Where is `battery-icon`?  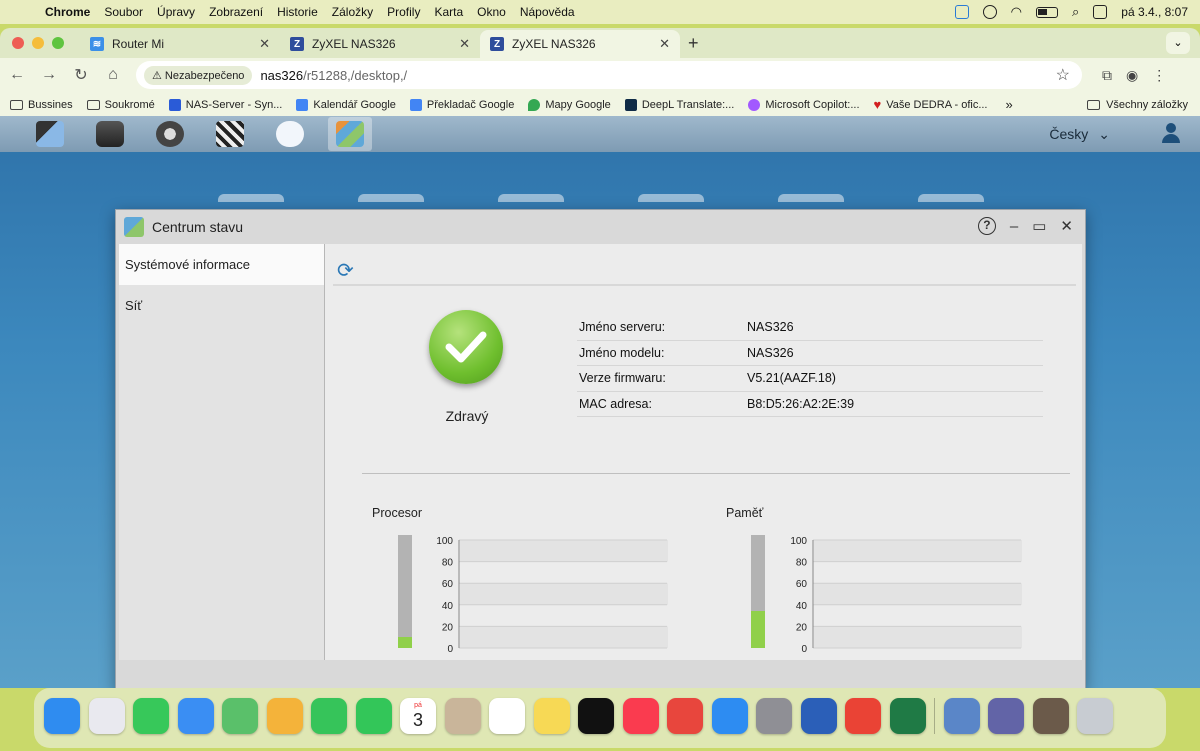
battery-icon is located at coordinates (1046, 12).